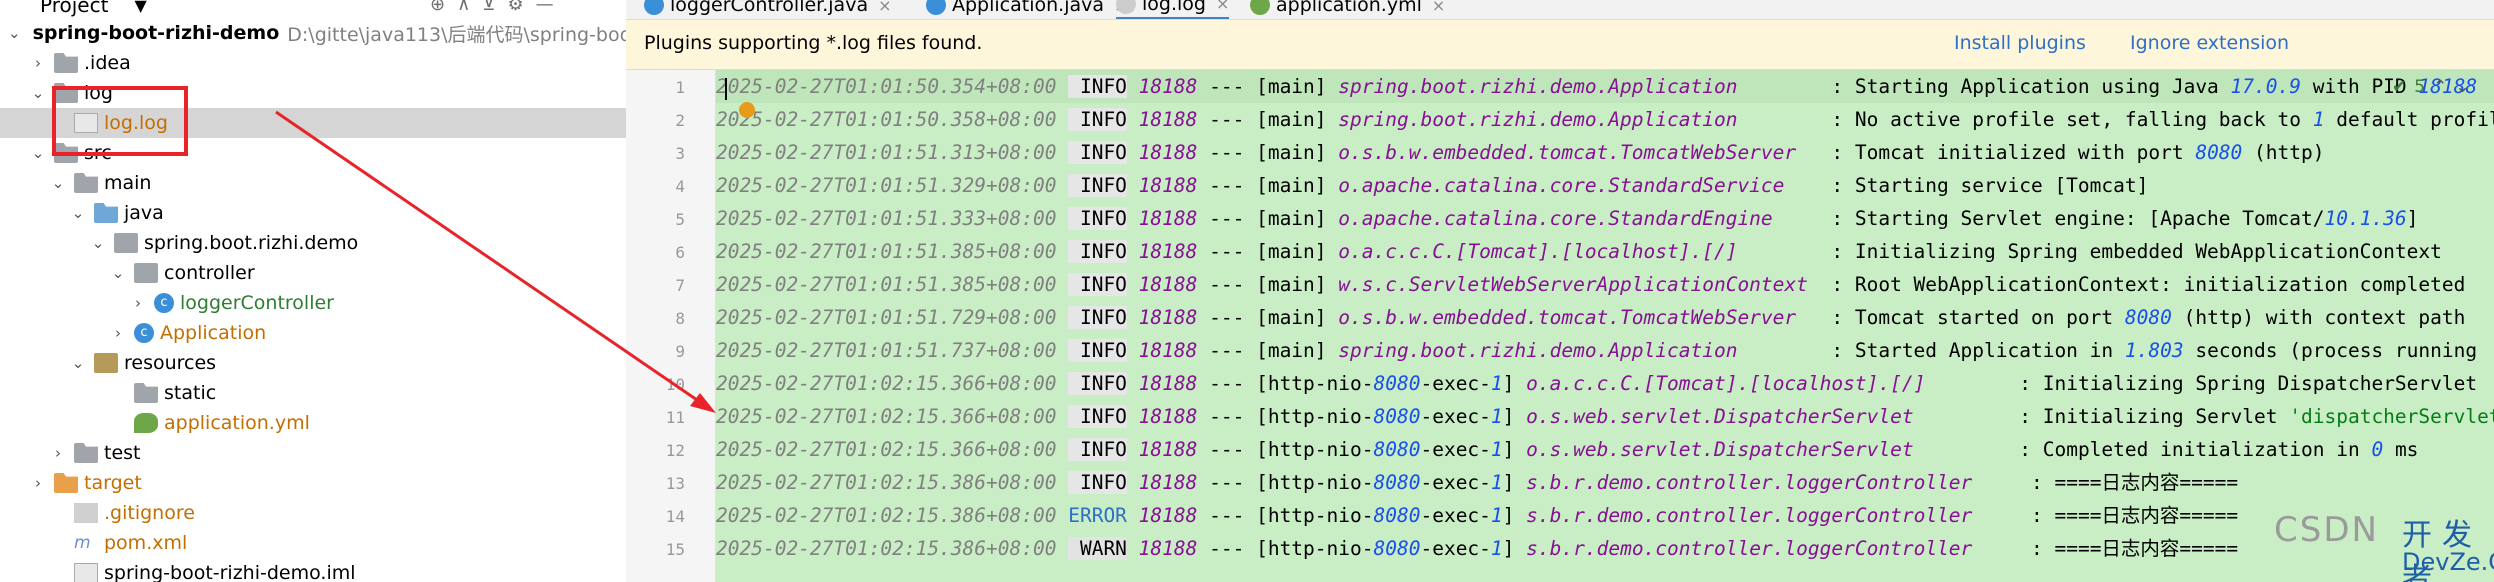 This screenshot has height=582, width=2494. I want to click on tab-log-log: log.log ×, so click(1173, 9).